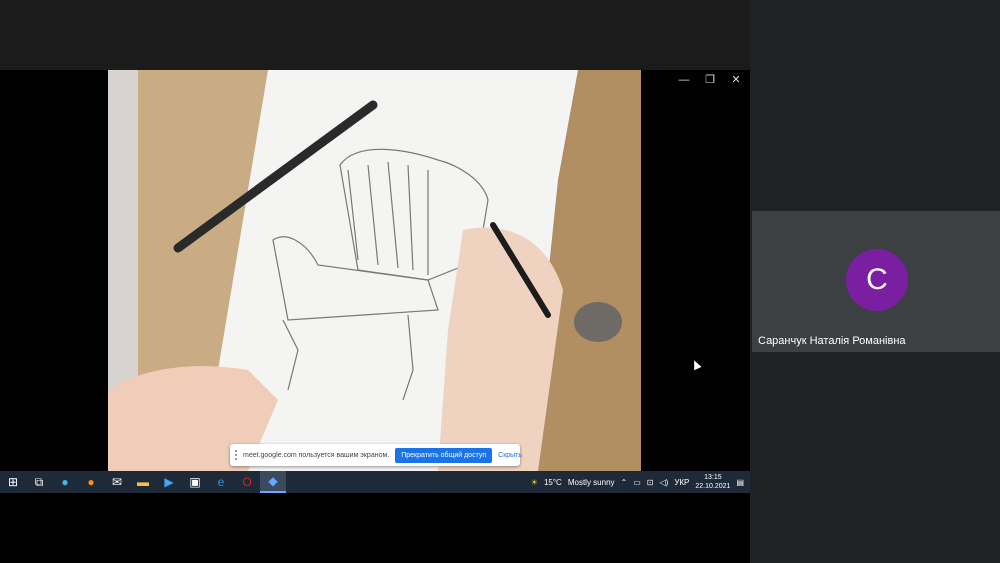 The height and width of the screenshot is (563, 1000). What do you see at coordinates (143, 482) in the screenshot?
I see `file-manager-icon: ▬` at bounding box center [143, 482].